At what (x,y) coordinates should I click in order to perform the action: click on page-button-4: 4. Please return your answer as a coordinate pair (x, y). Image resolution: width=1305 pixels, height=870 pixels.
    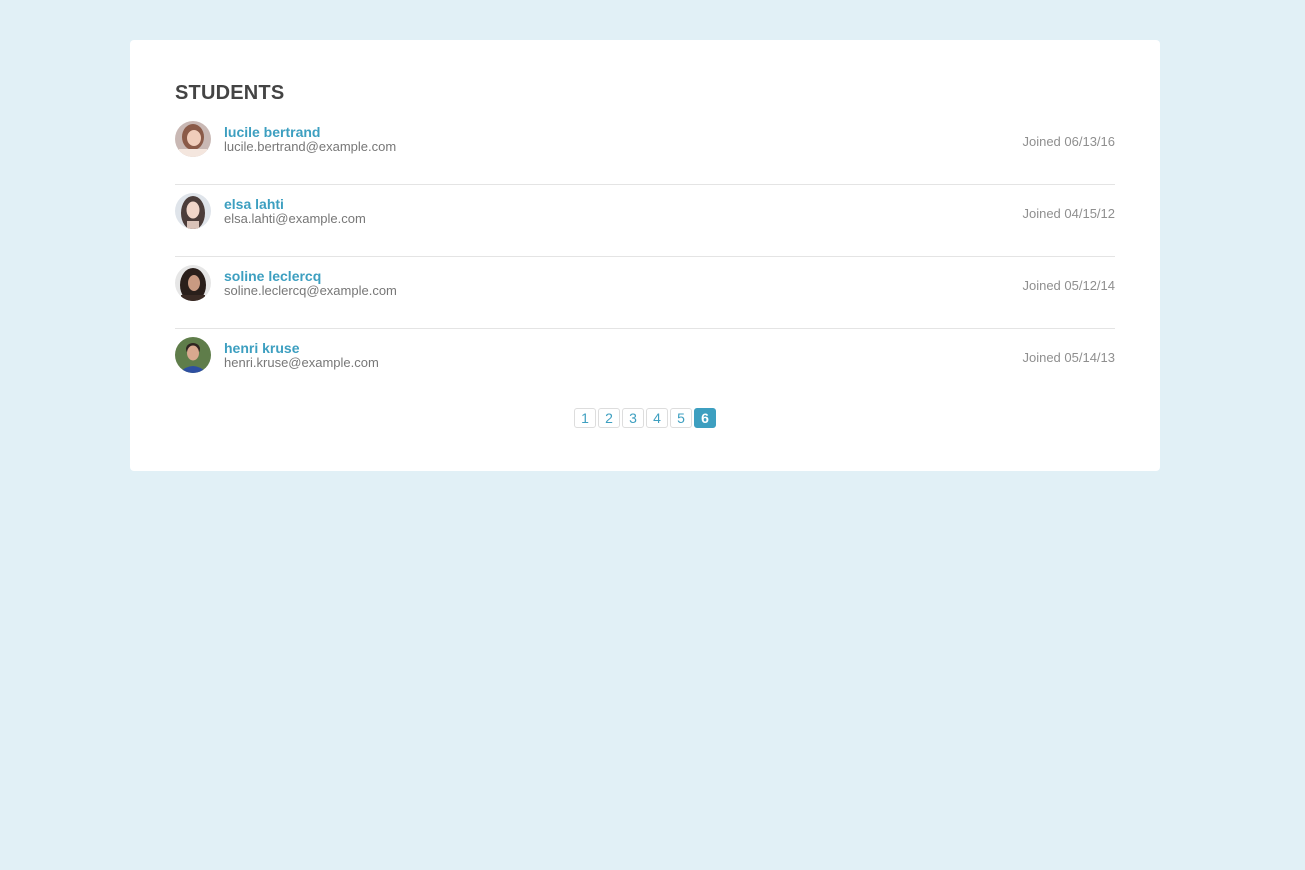
    Looking at the image, I should click on (657, 418).